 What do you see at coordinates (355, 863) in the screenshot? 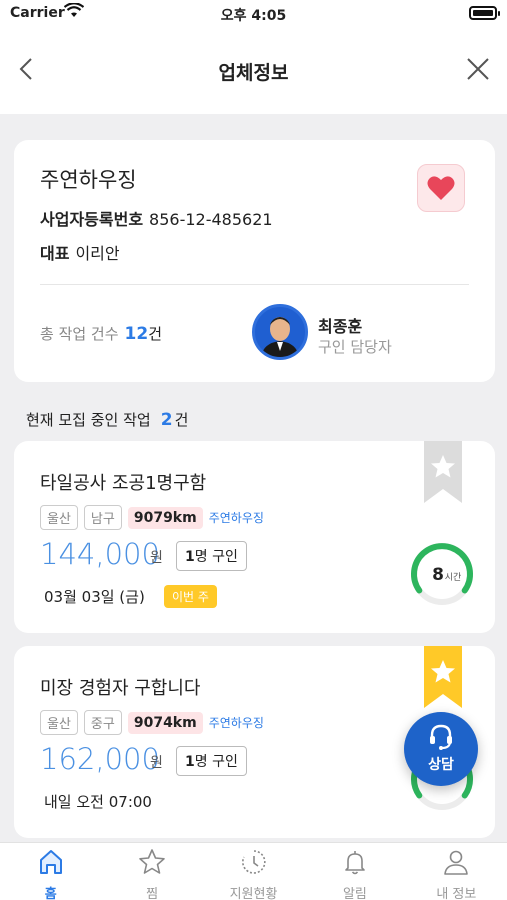
I see `bell-icon` at bounding box center [355, 863].